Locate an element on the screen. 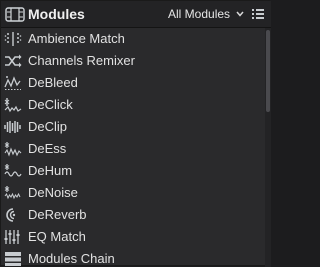  module-label: Modules Chain is located at coordinates (71, 258).